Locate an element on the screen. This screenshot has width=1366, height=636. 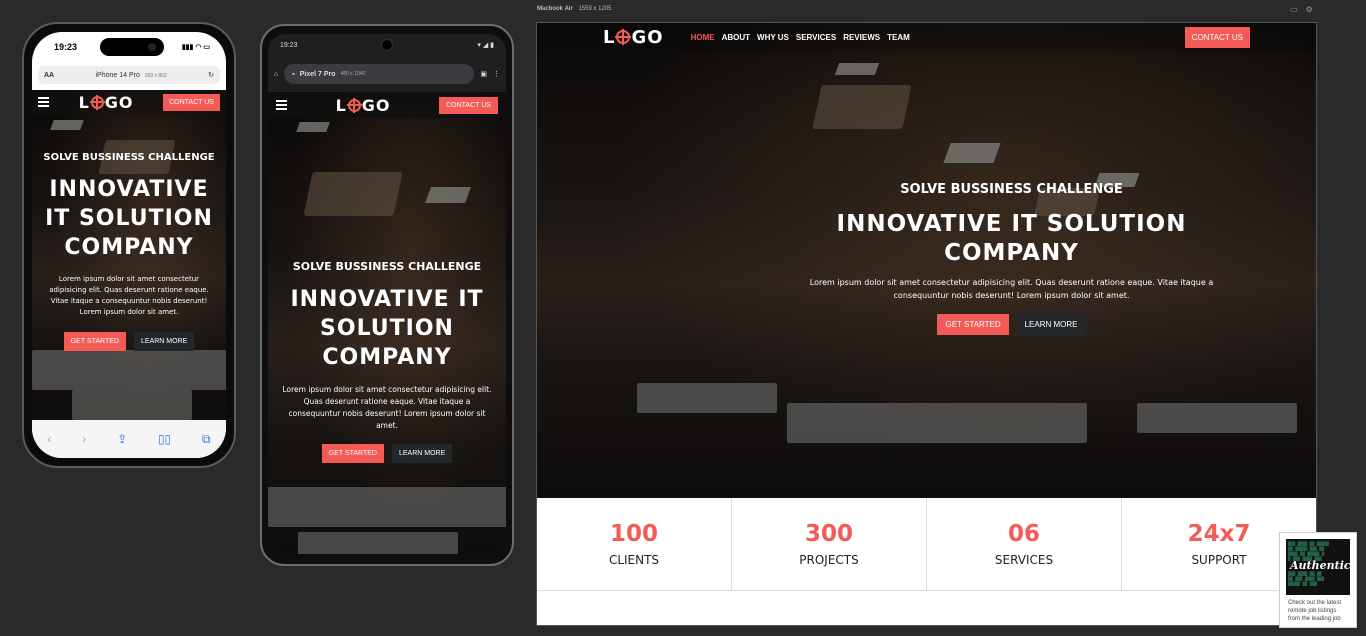
stat-projects: 300 PROJECTS is located at coordinates (829, 544).